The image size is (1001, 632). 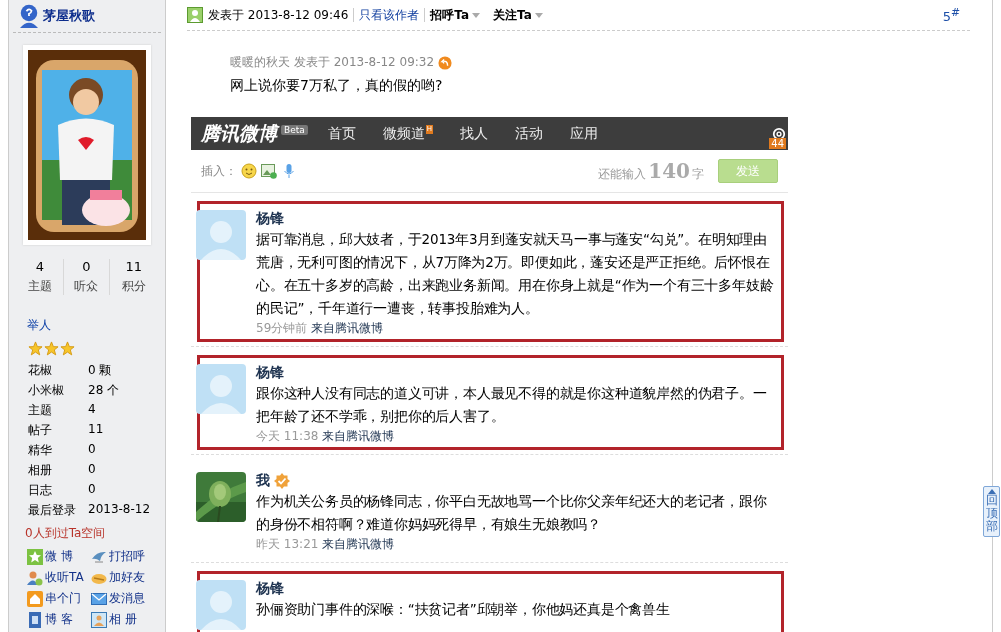 I want to click on smiley-icon, so click(x=249, y=171).